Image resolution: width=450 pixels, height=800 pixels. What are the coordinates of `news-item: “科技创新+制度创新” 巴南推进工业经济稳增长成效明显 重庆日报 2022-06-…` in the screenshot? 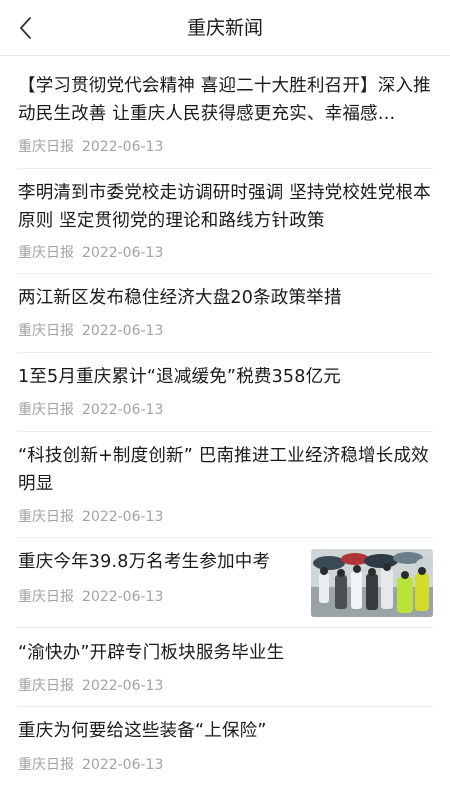 It's located at (225, 485).